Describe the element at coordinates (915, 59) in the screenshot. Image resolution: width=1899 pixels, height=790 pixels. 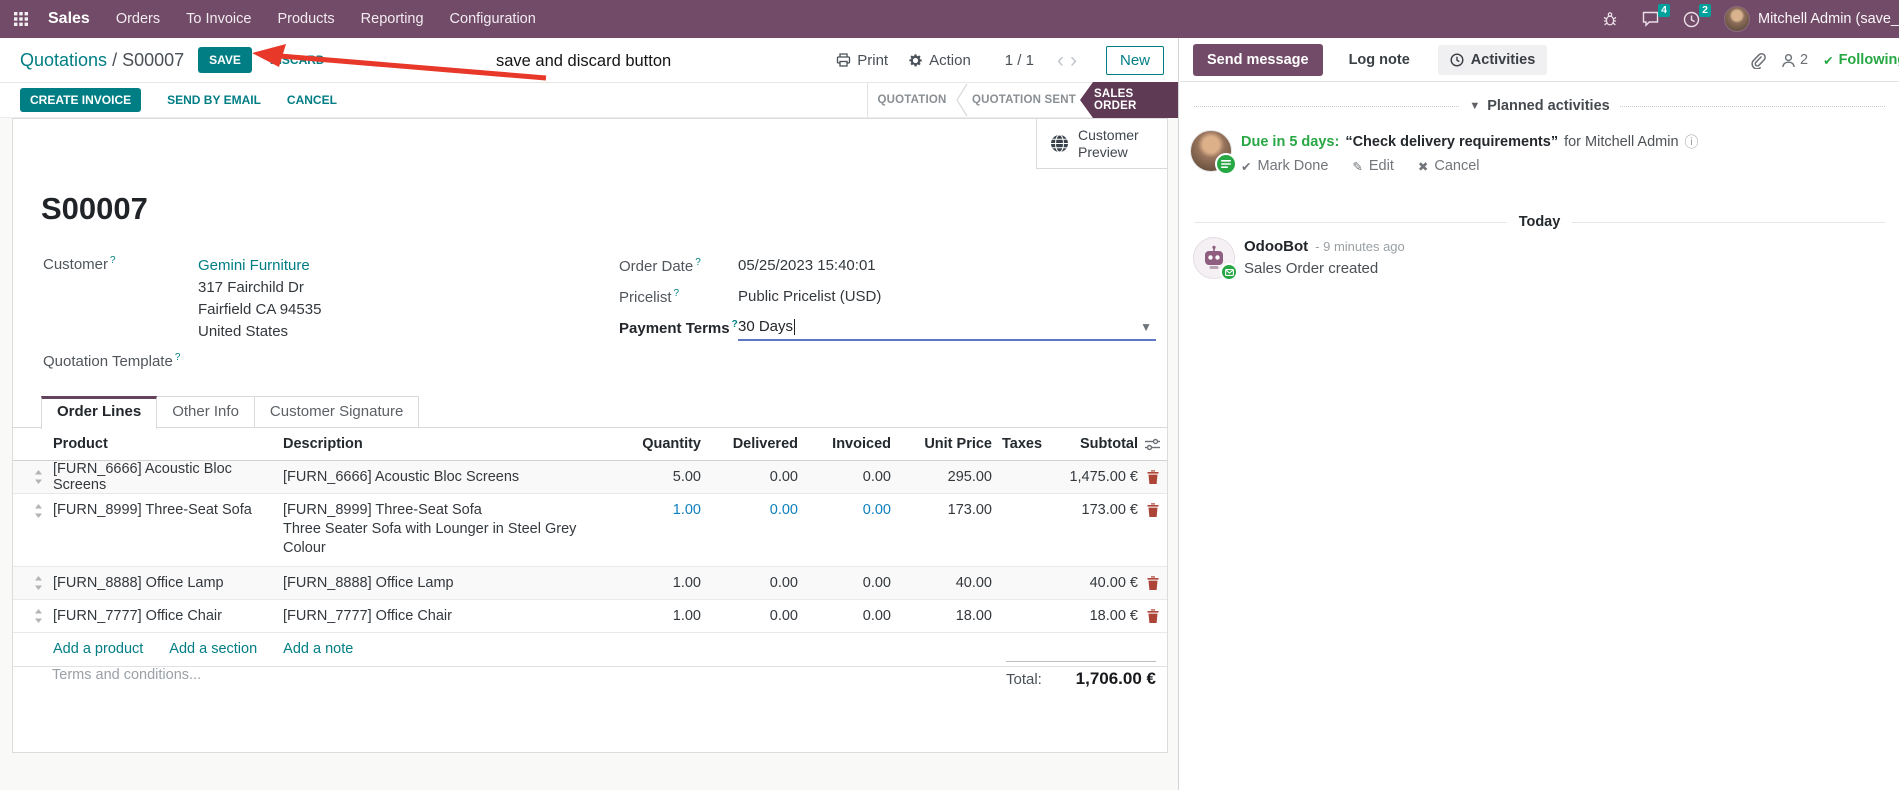
I see `gear-icon` at that location.